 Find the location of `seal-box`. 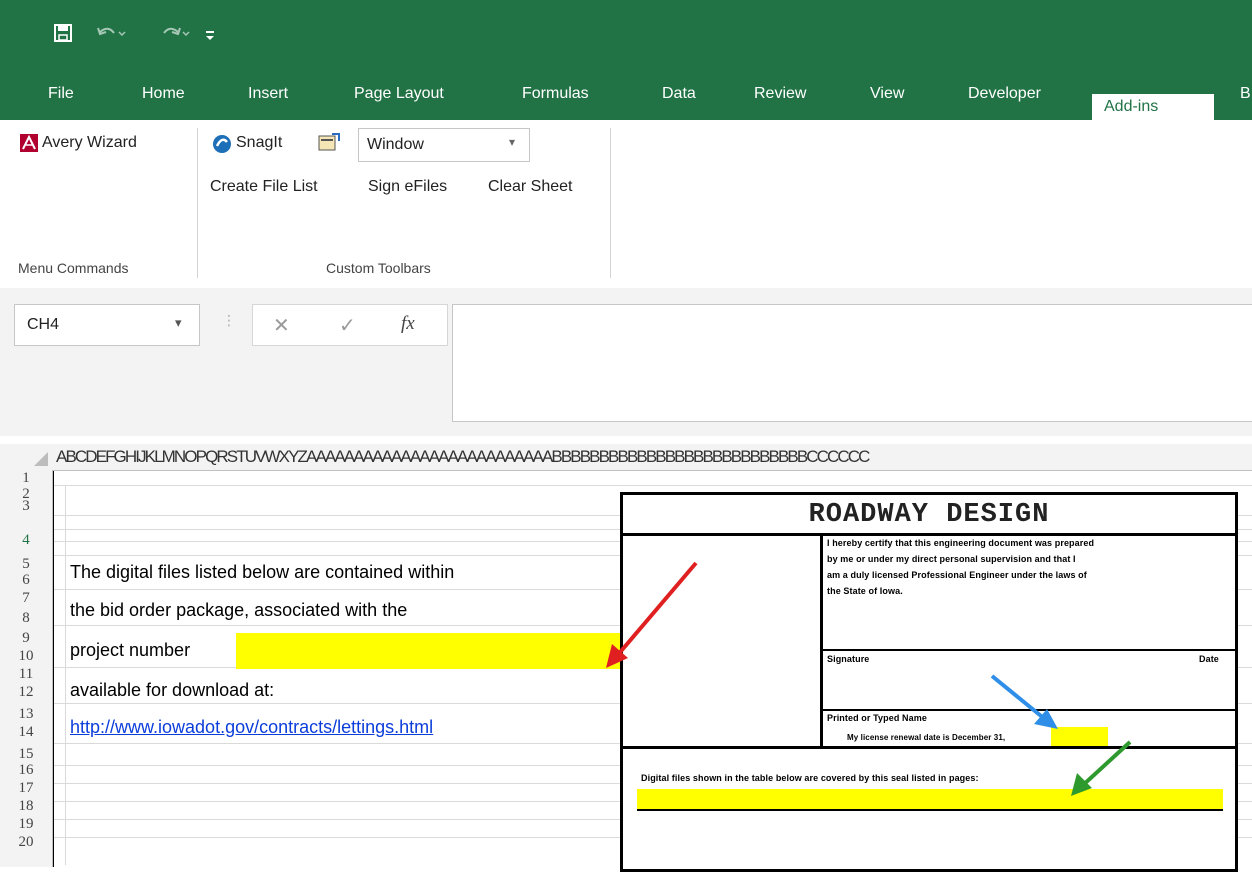

seal-box is located at coordinates (723, 641).